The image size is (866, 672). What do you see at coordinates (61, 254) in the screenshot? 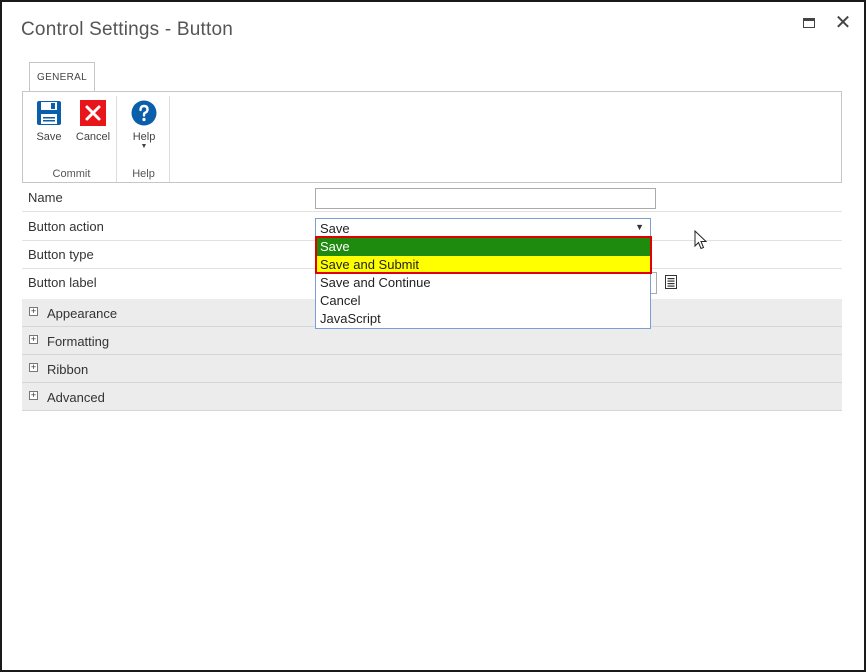
I see `button-type-label: Button type` at bounding box center [61, 254].